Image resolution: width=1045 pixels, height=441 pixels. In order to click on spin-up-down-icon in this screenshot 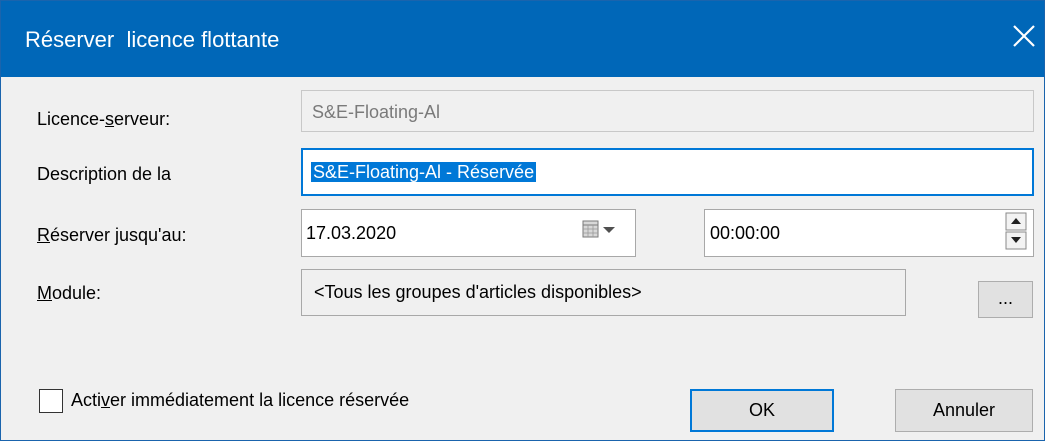, I will do `click(1016, 231)`.